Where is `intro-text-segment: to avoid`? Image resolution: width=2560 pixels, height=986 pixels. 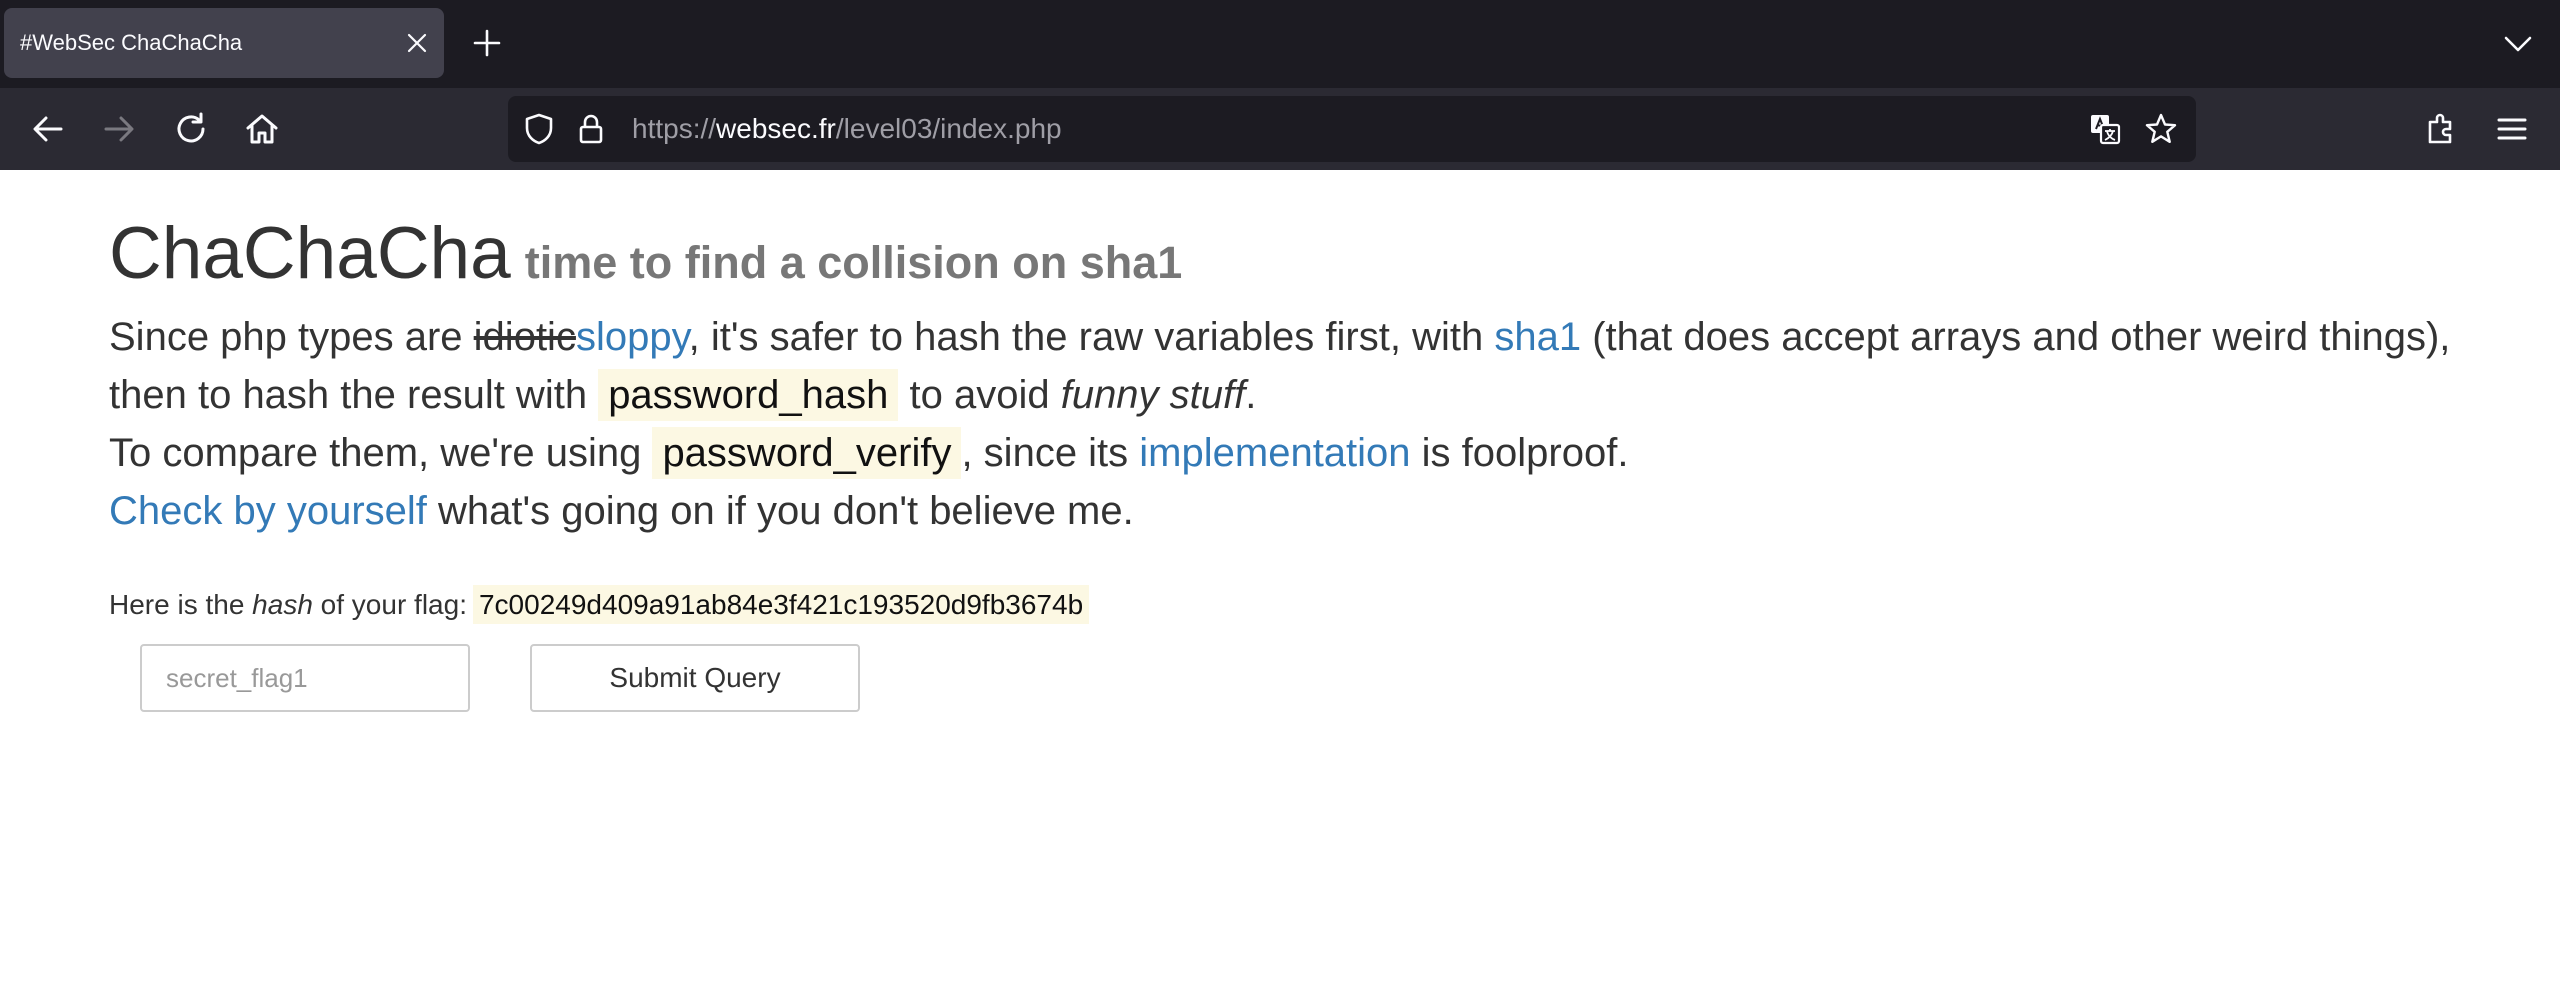
intro-text-segment: to avoid is located at coordinates (979, 395).